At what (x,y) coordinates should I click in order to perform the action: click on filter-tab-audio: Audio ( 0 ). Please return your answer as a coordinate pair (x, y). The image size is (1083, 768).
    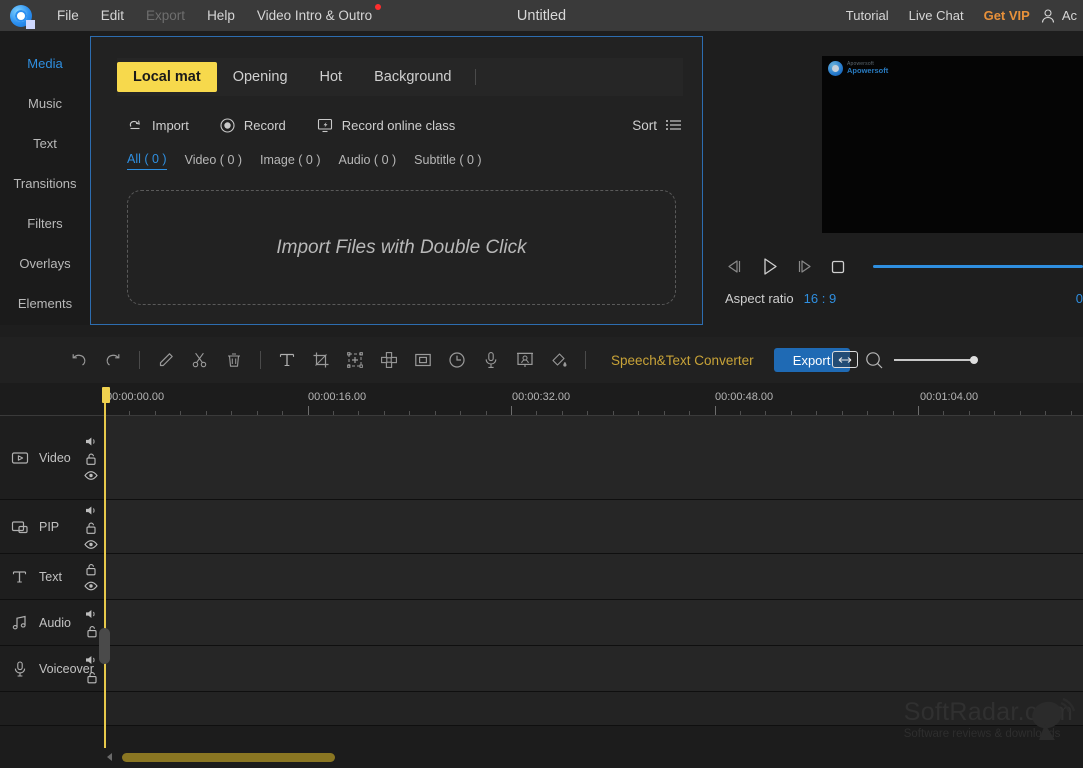
    Looking at the image, I should click on (367, 161).